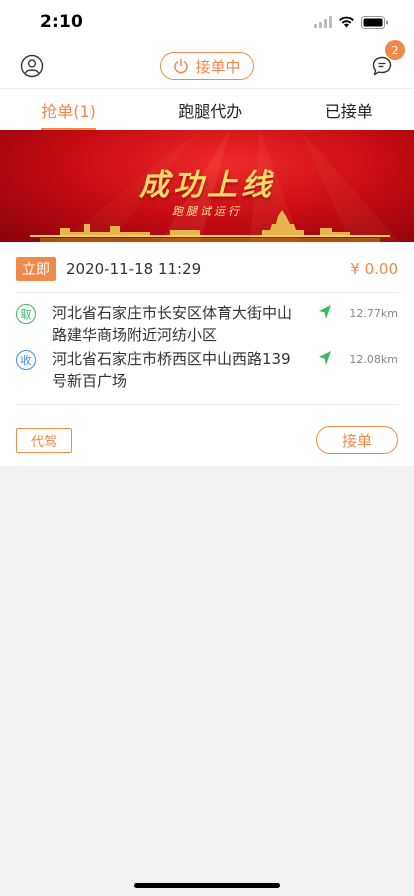 This screenshot has width=414, height=896. I want to click on wifi-icon, so click(346, 22).